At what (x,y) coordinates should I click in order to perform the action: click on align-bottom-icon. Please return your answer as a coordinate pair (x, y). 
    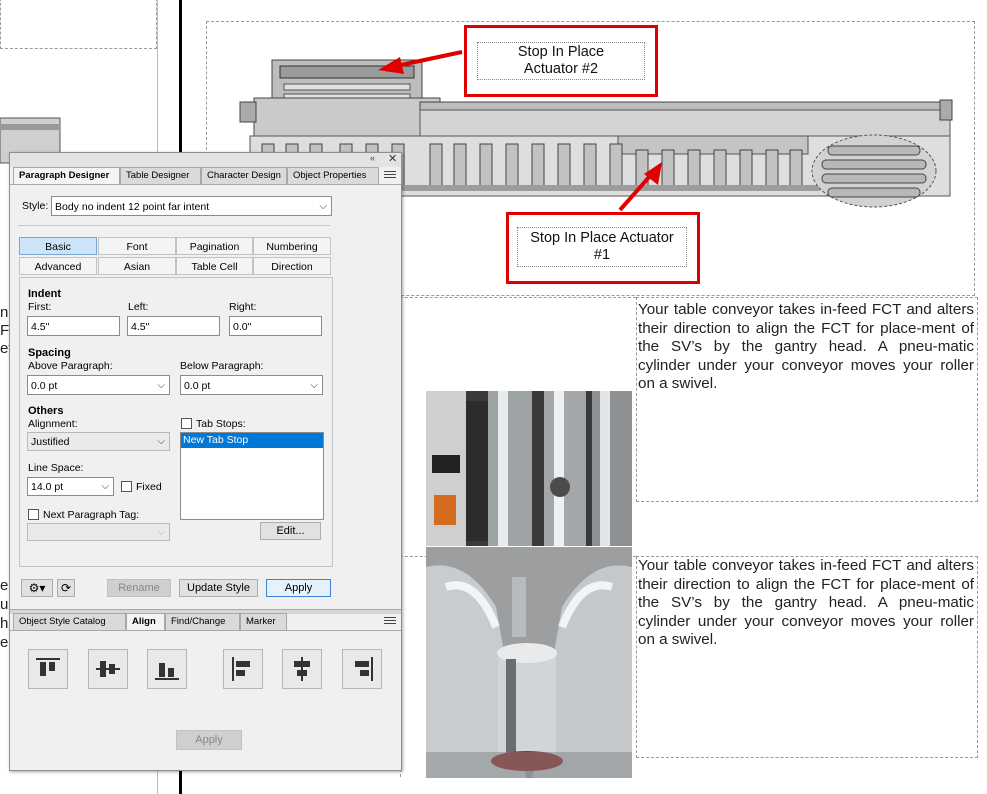
    Looking at the image, I should click on (167, 671).